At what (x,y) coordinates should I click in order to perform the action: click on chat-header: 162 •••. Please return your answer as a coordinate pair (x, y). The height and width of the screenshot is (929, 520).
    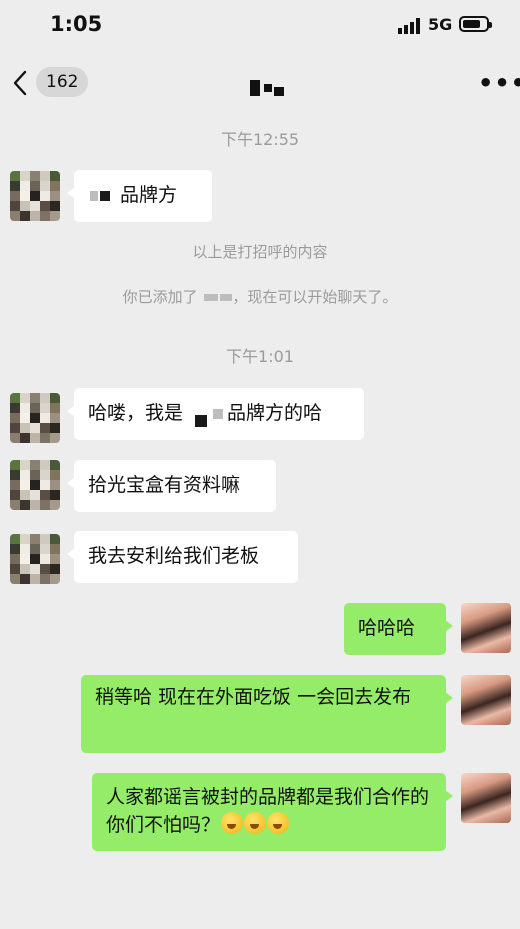
    Looking at the image, I should click on (260, 82).